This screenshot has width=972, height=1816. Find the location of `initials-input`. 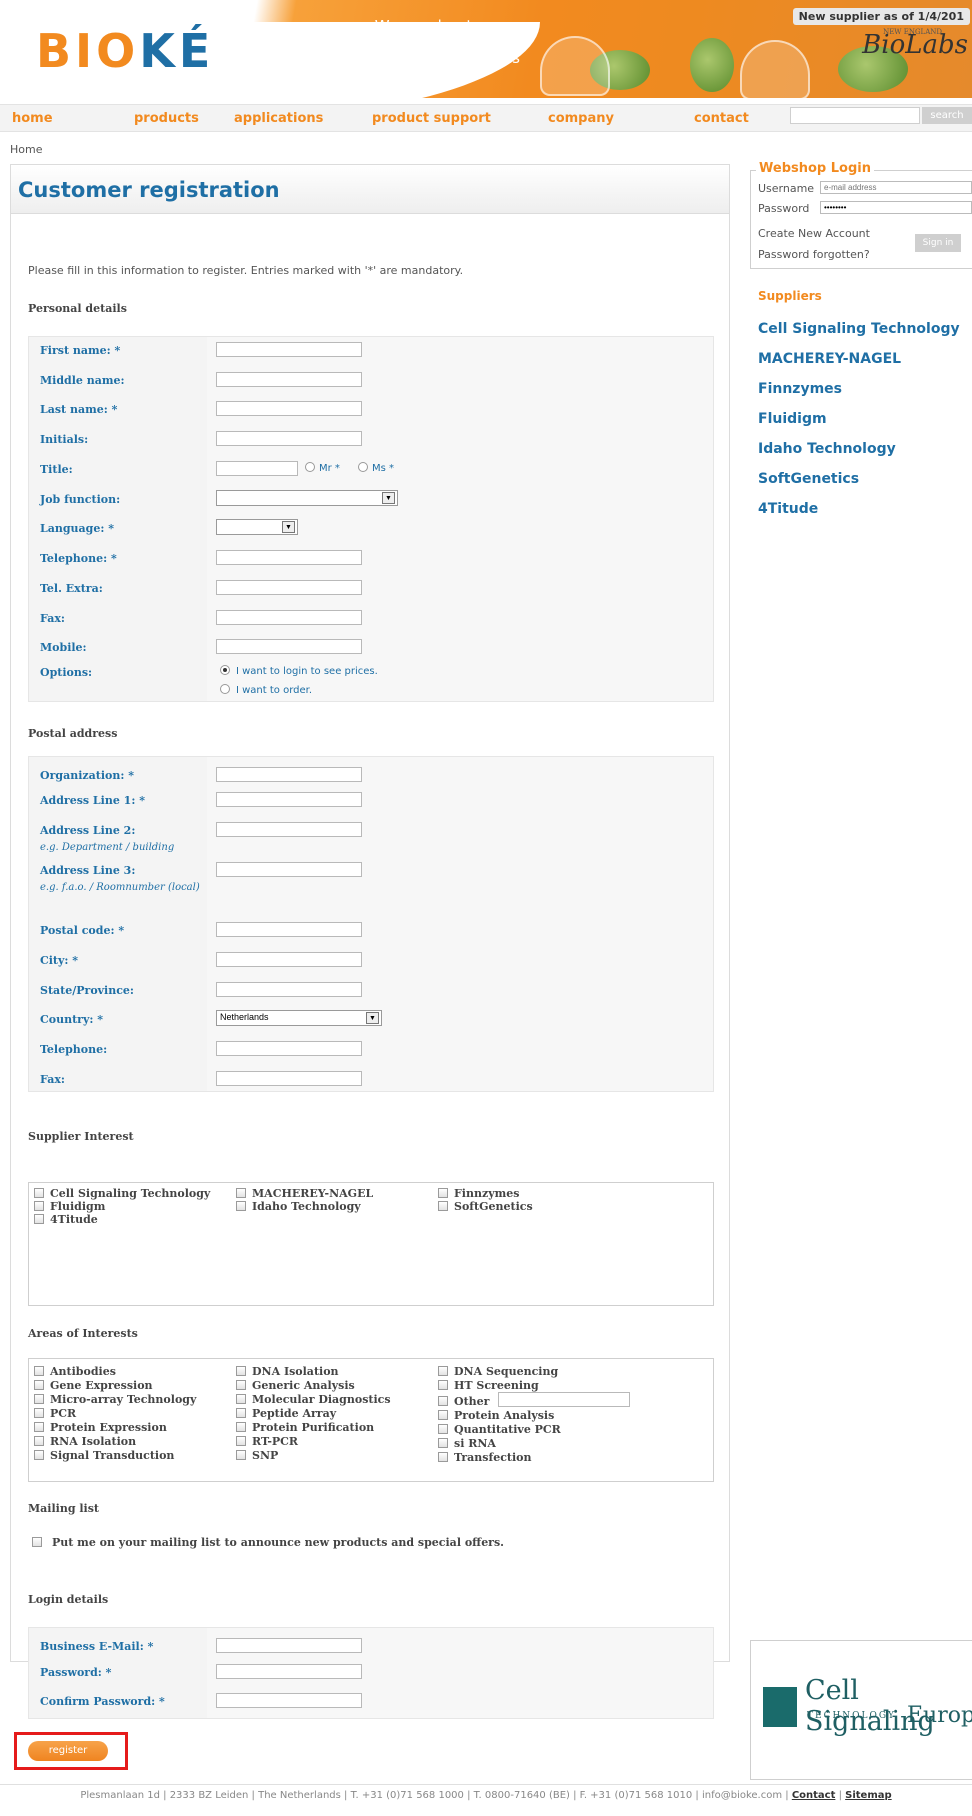

initials-input is located at coordinates (289, 438).